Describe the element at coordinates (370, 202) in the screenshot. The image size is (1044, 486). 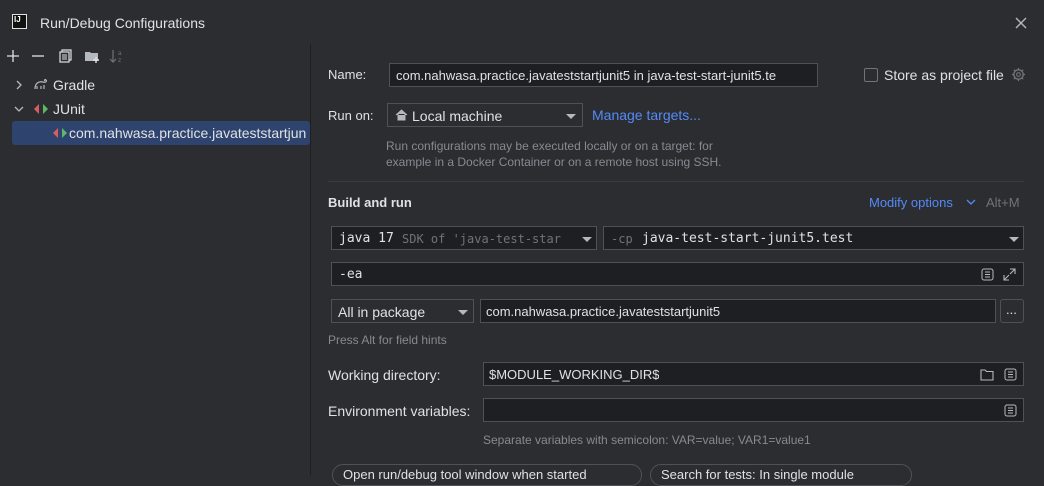
I see `build-and-run-title: Build and run` at that location.